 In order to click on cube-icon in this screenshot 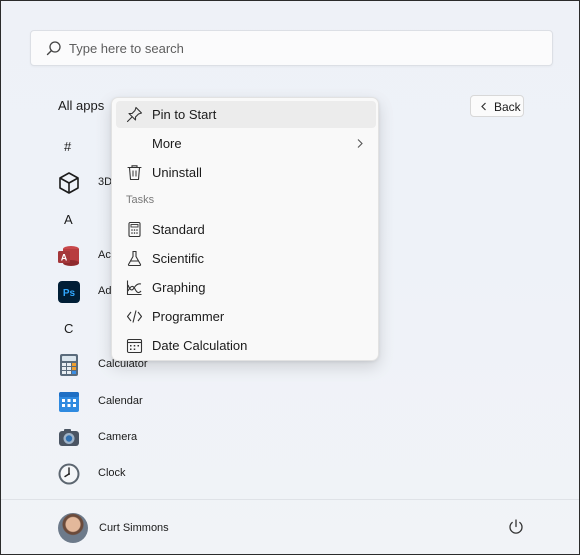, I will do `click(69, 183)`.